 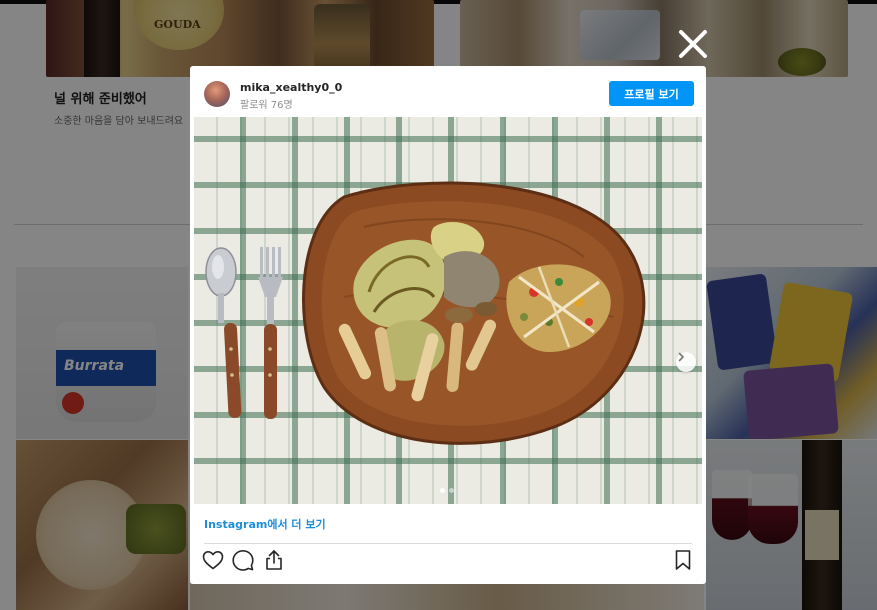 What do you see at coordinates (447, 490) in the screenshot?
I see `carousel-indicators` at bounding box center [447, 490].